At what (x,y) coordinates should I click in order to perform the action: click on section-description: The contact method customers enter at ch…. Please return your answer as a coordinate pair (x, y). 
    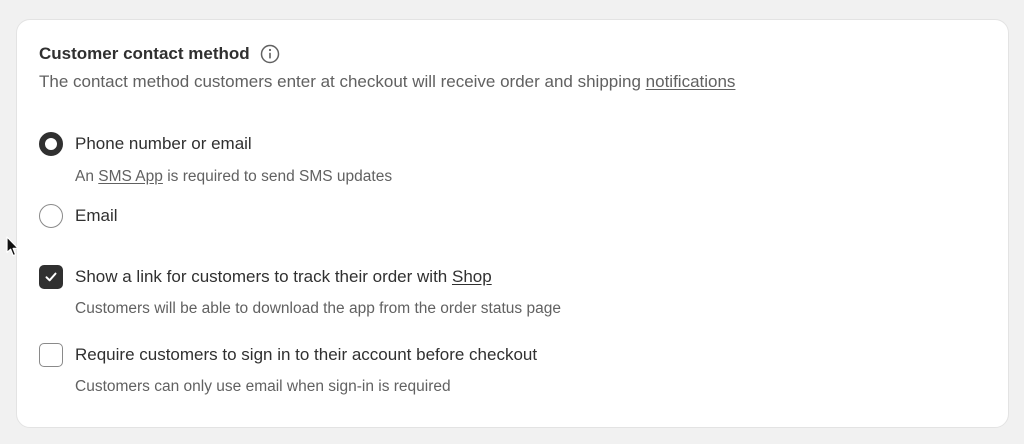
    Looking at the image, I should click on (387, 82).